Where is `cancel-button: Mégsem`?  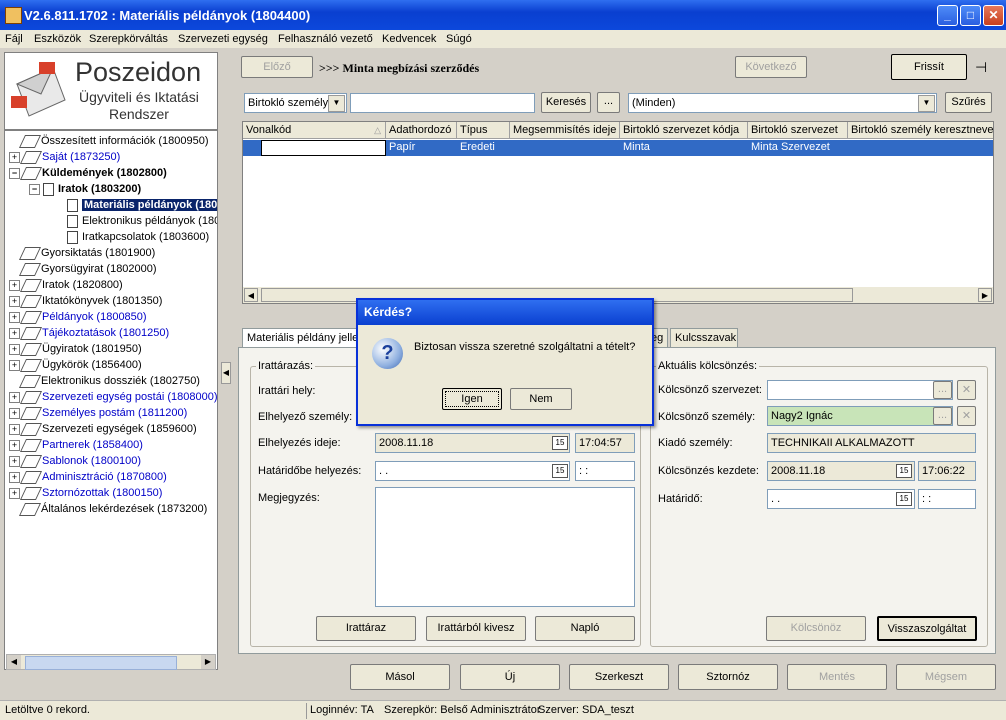 cancel-button: Mégsem is located at coordinates (946, 677).